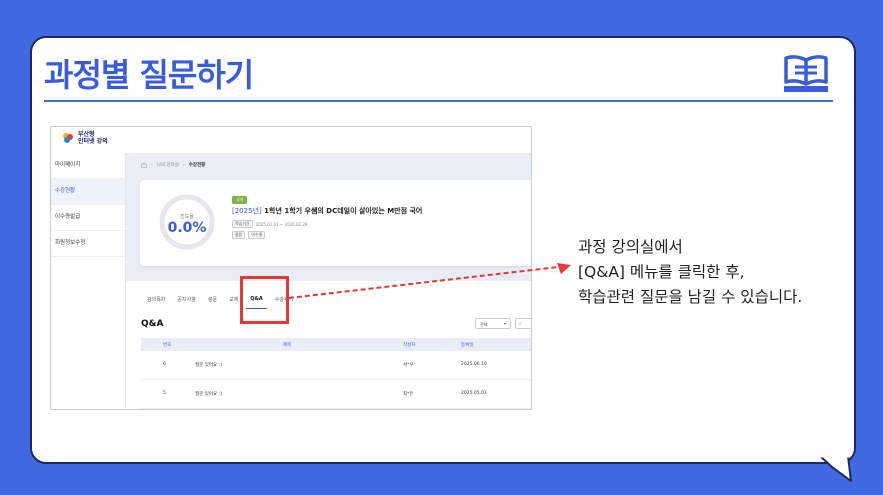 The width and height of the screenshot is (883, 495). I want to click on progress-label: 진도율, so click(187, 217).